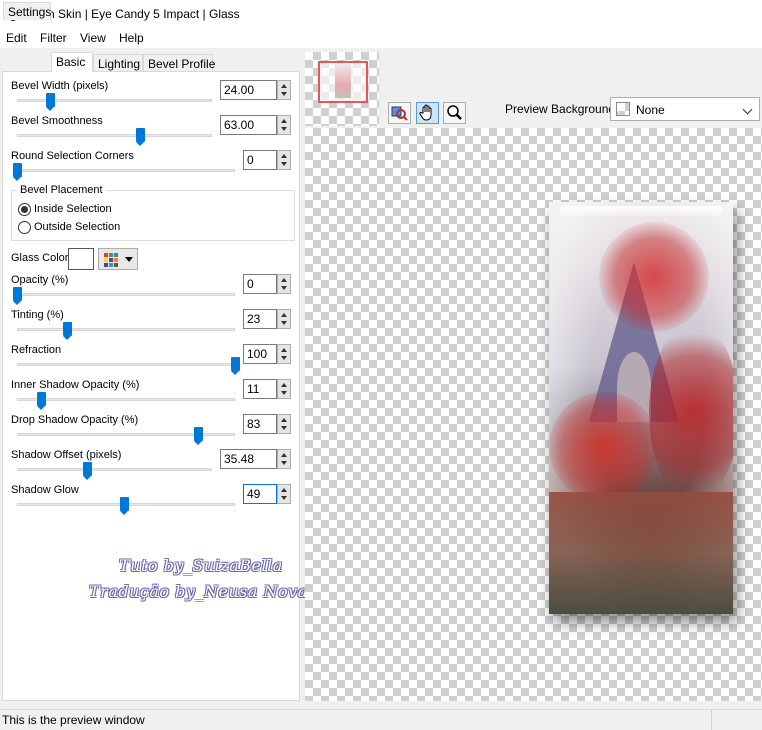 The width and height of the screenshot is (762, 730). Describe the element at coordinates (284, 90) in the screenshot. I see `bevel-width-spinner` at that location.